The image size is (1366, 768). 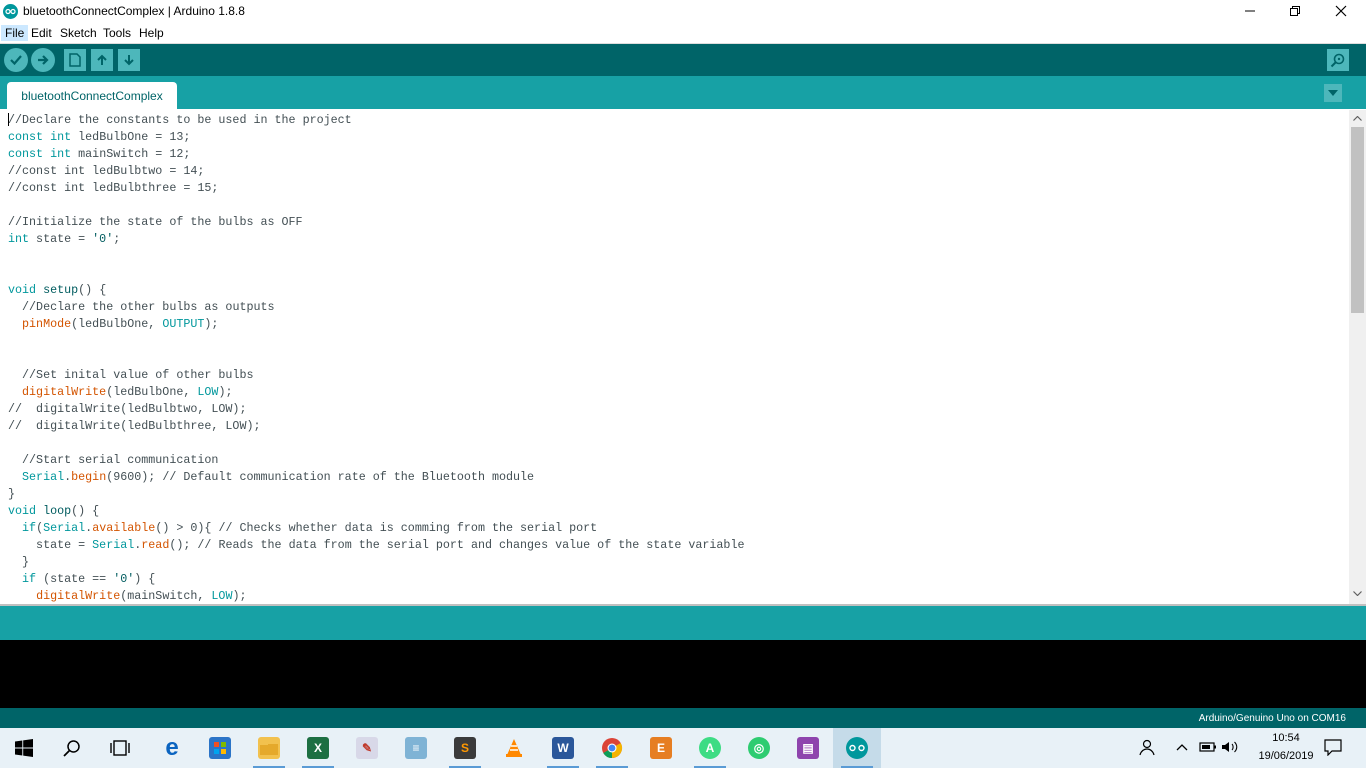 I want to click on message-area, so click(x=683, y=623).